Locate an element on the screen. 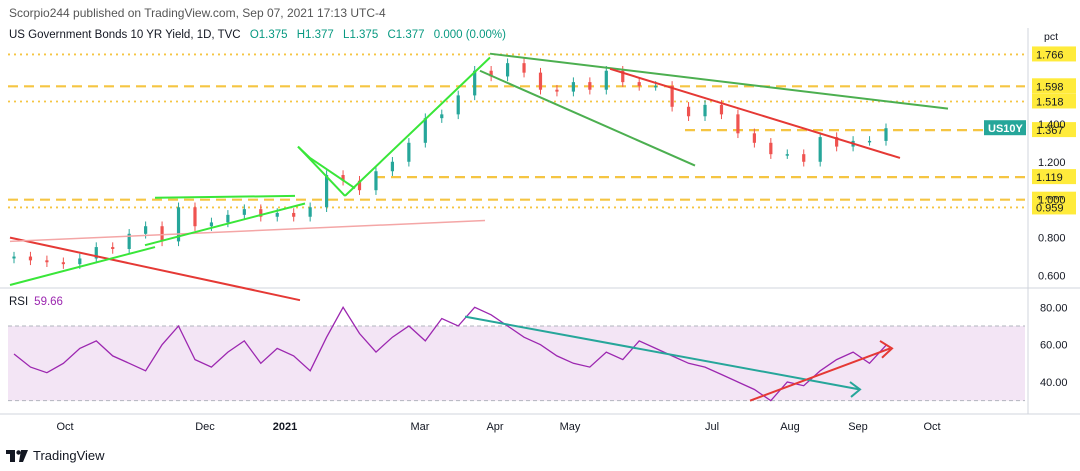 The height and width of the screenshot is (471, 1080). level-tag: 1.119 is located at coordinates (1054, 177).